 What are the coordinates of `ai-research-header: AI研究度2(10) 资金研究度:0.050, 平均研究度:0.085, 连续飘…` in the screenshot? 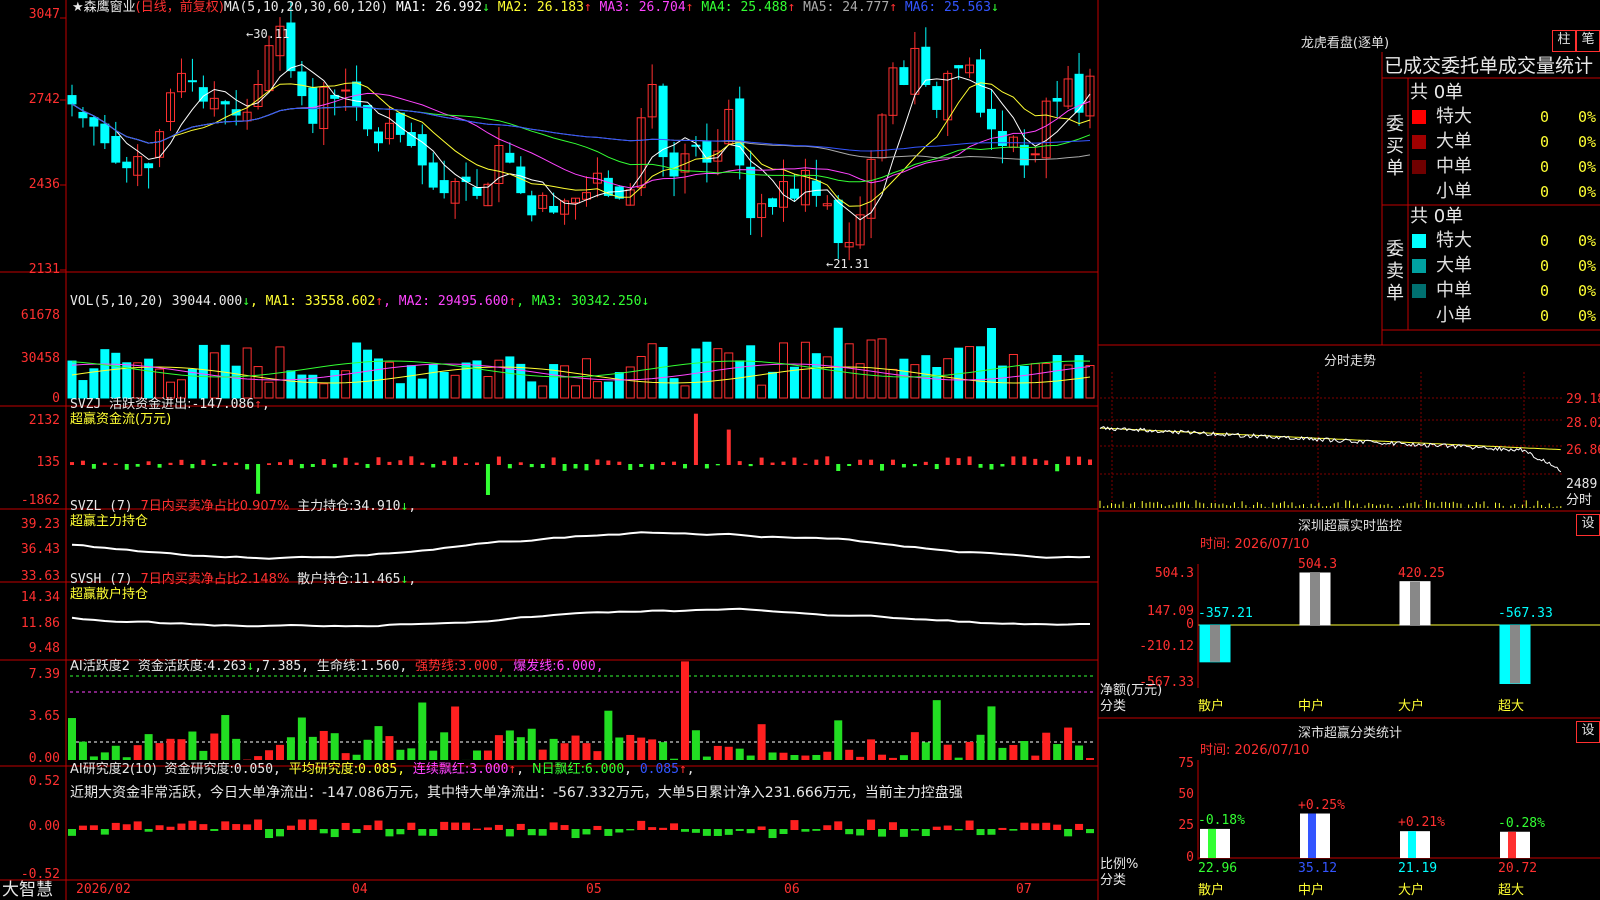 It's located at (382, 769).